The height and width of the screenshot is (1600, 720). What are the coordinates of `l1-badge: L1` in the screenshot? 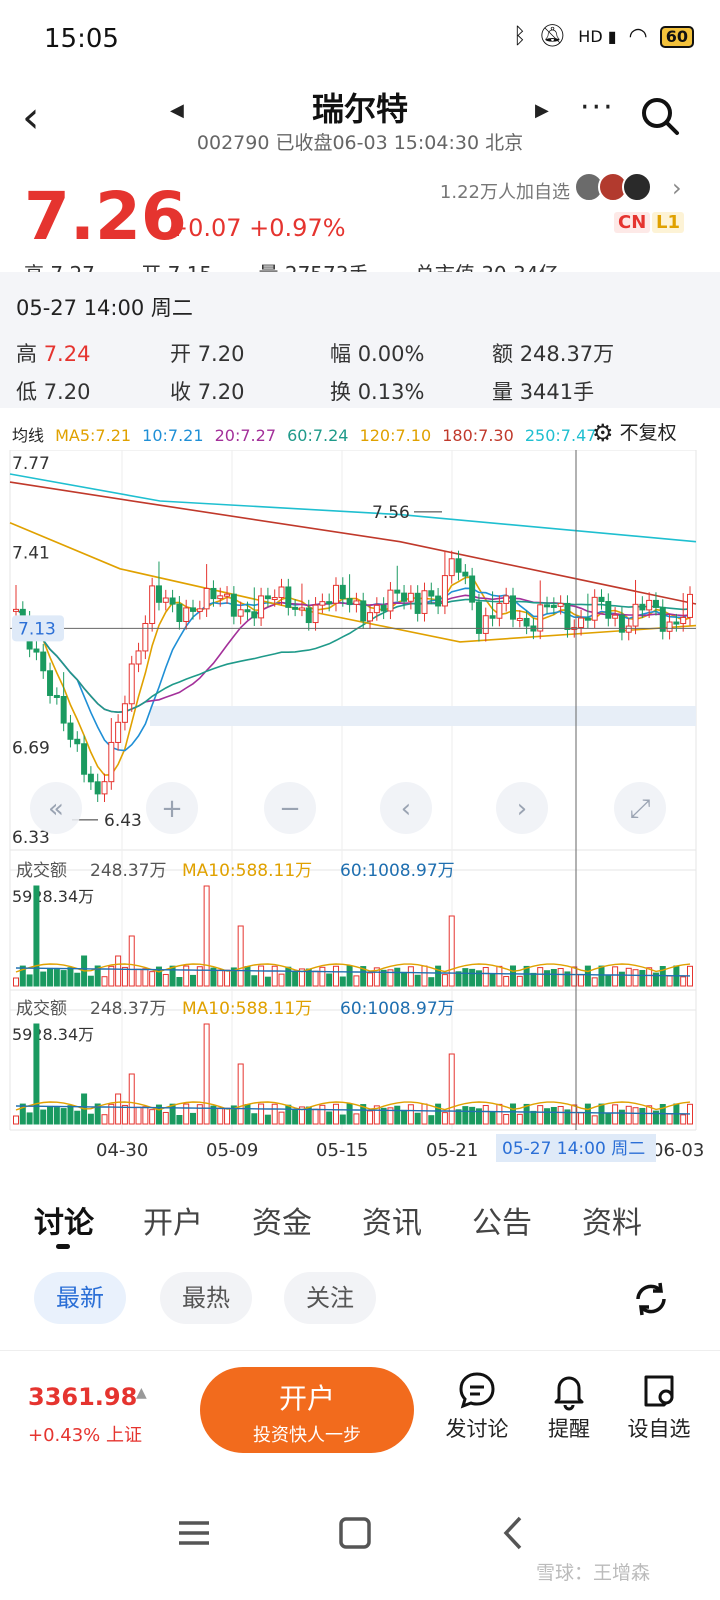 It's located at (668, 222).